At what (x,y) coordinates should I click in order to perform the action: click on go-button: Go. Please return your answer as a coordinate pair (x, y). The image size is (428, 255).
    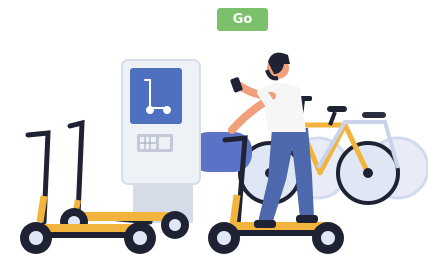
    Looking at the image, I should click on (242, 19).